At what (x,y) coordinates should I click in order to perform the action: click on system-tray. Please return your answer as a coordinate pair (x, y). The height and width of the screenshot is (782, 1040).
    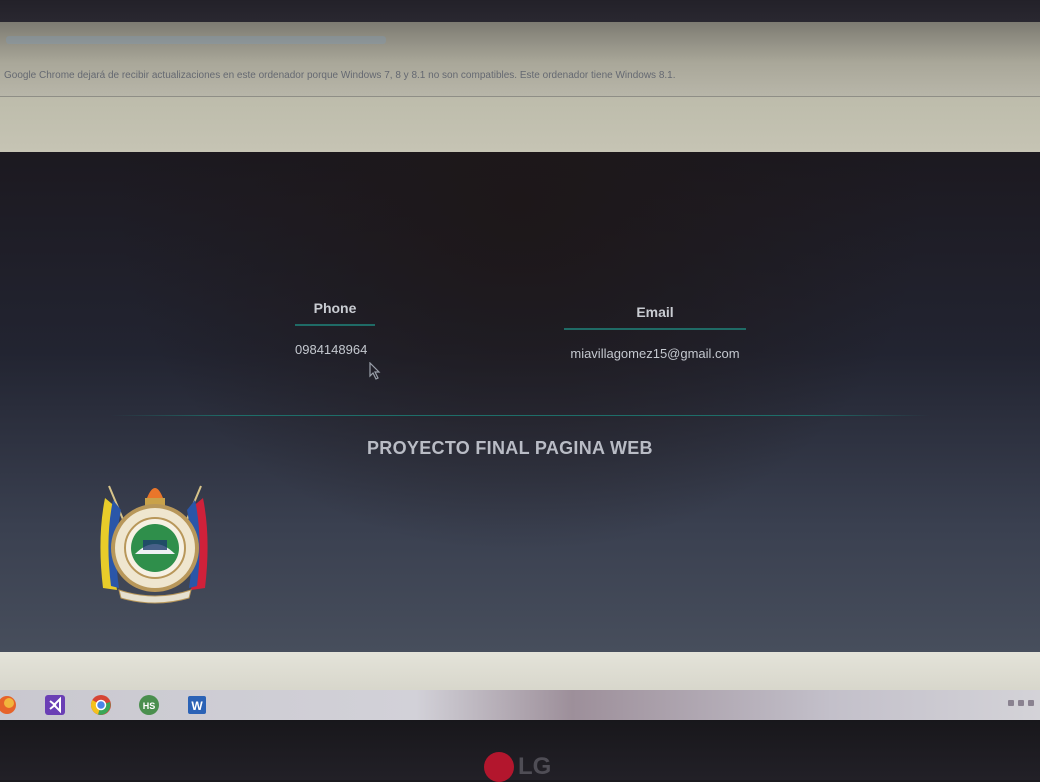
    Looking at the image, I should click on (1021, 703).